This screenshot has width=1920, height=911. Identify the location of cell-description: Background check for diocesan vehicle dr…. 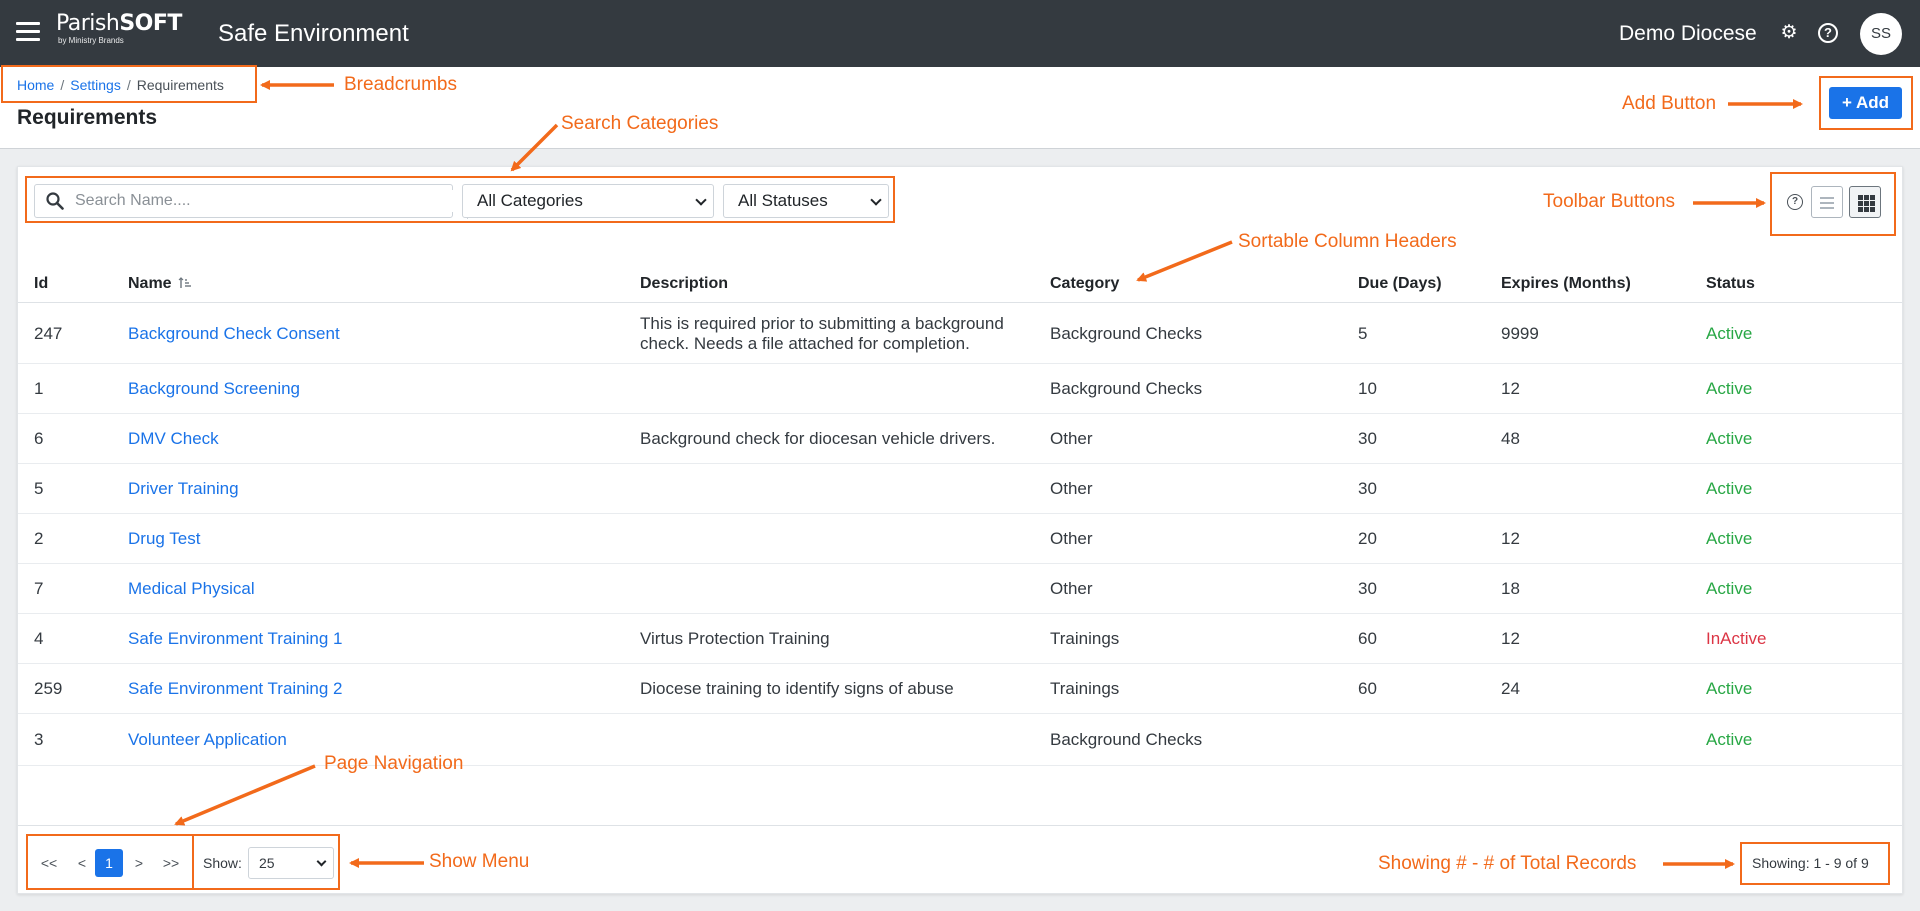
(818, 438).